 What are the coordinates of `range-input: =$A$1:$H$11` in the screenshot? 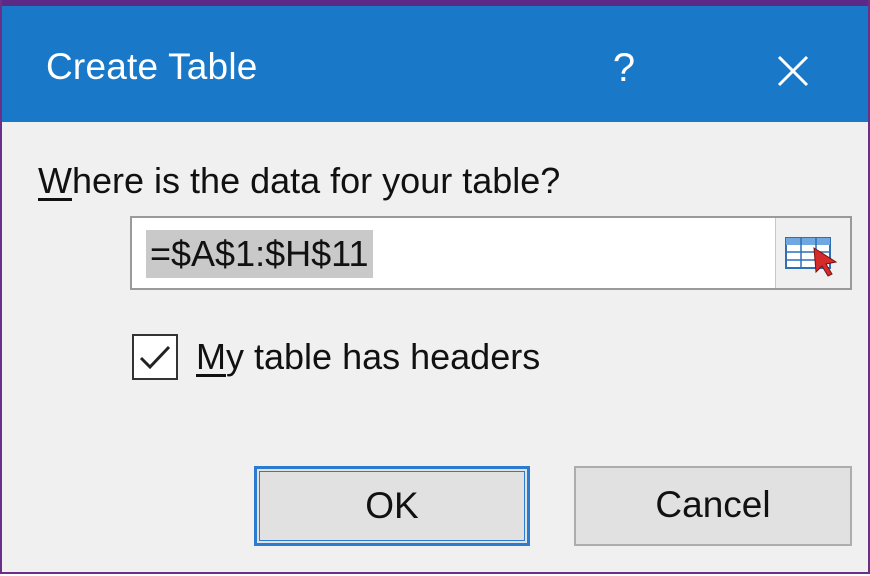 It's located at (491, 253).